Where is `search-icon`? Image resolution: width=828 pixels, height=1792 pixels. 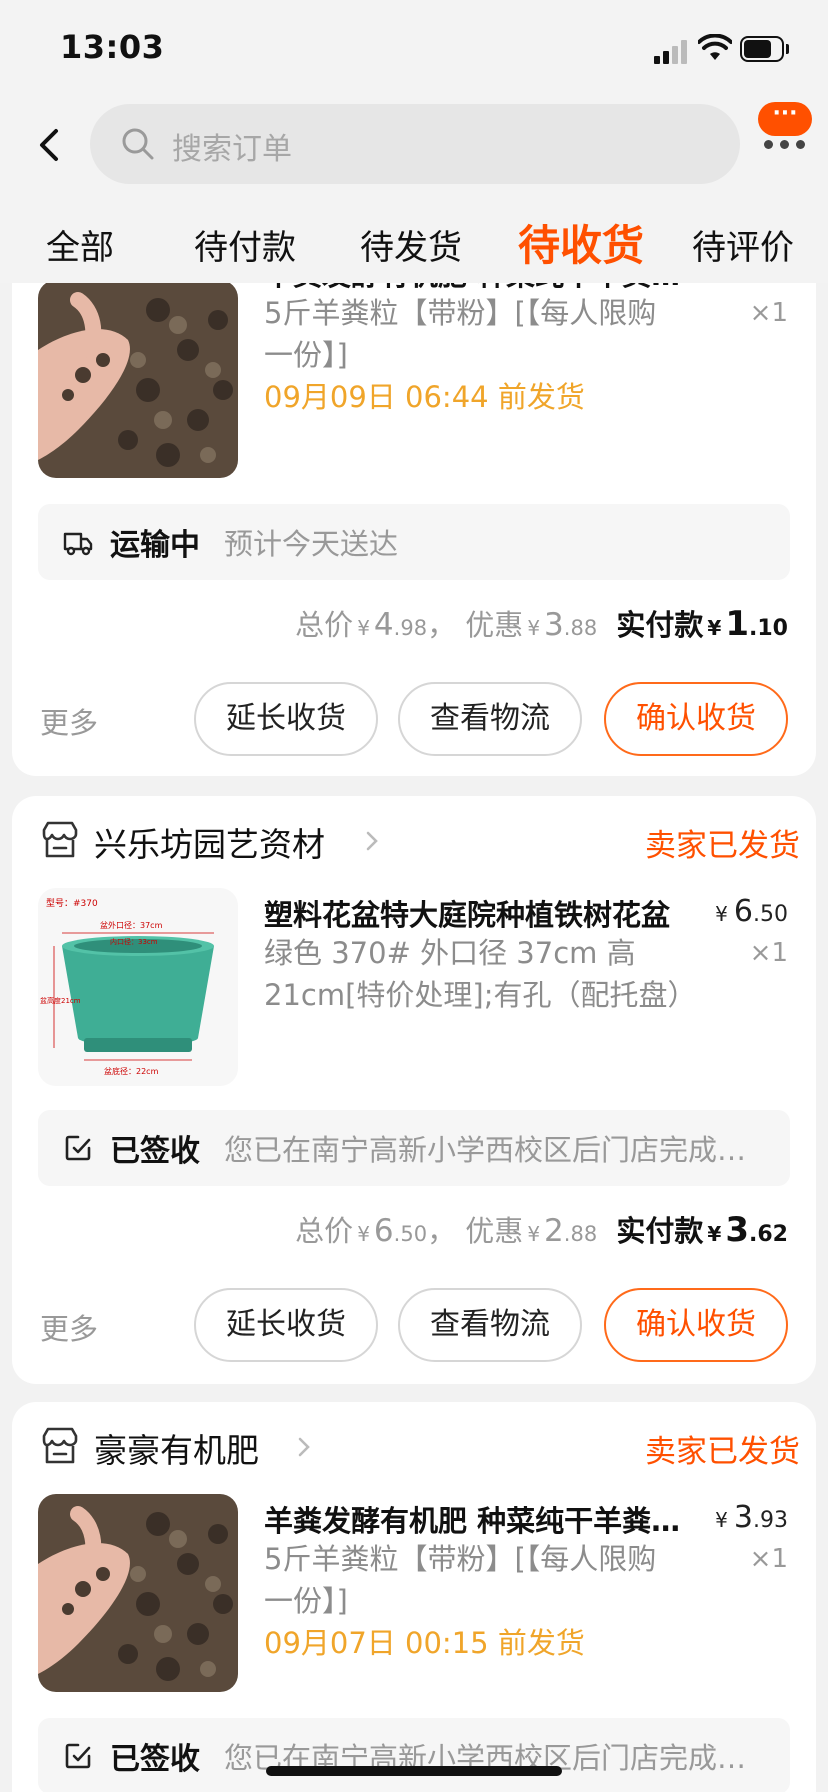
search-icon is located at coordinates (138, 144).